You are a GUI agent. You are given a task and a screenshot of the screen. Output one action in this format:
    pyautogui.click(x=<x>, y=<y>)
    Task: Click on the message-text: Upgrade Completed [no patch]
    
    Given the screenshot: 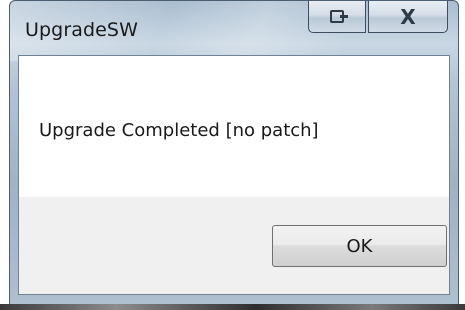 What is the action you would take?
    pyautogui.click(x=179, y=130)
    